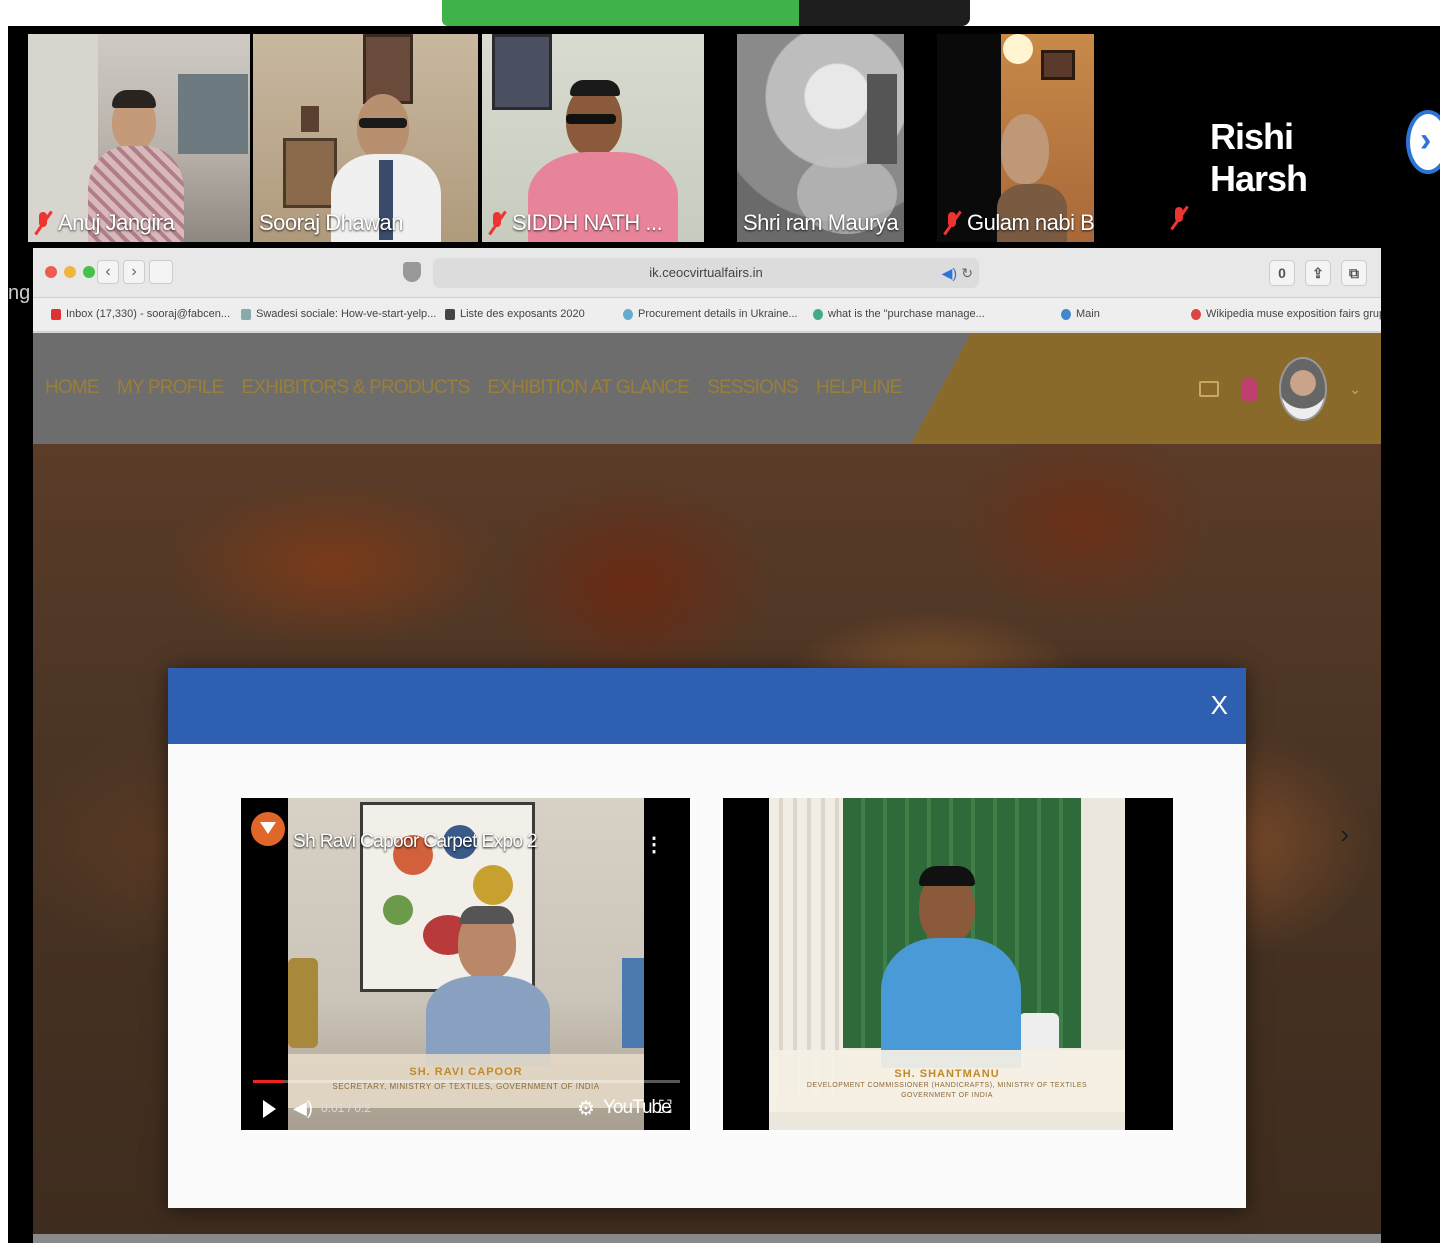 The width and height of the screenshot is (1440, 1243). What do you see at coordinates (346, 1108) in the screenshot?
I see `video-time: 0:01 / 0:2` at bounding box center [346, 1108].